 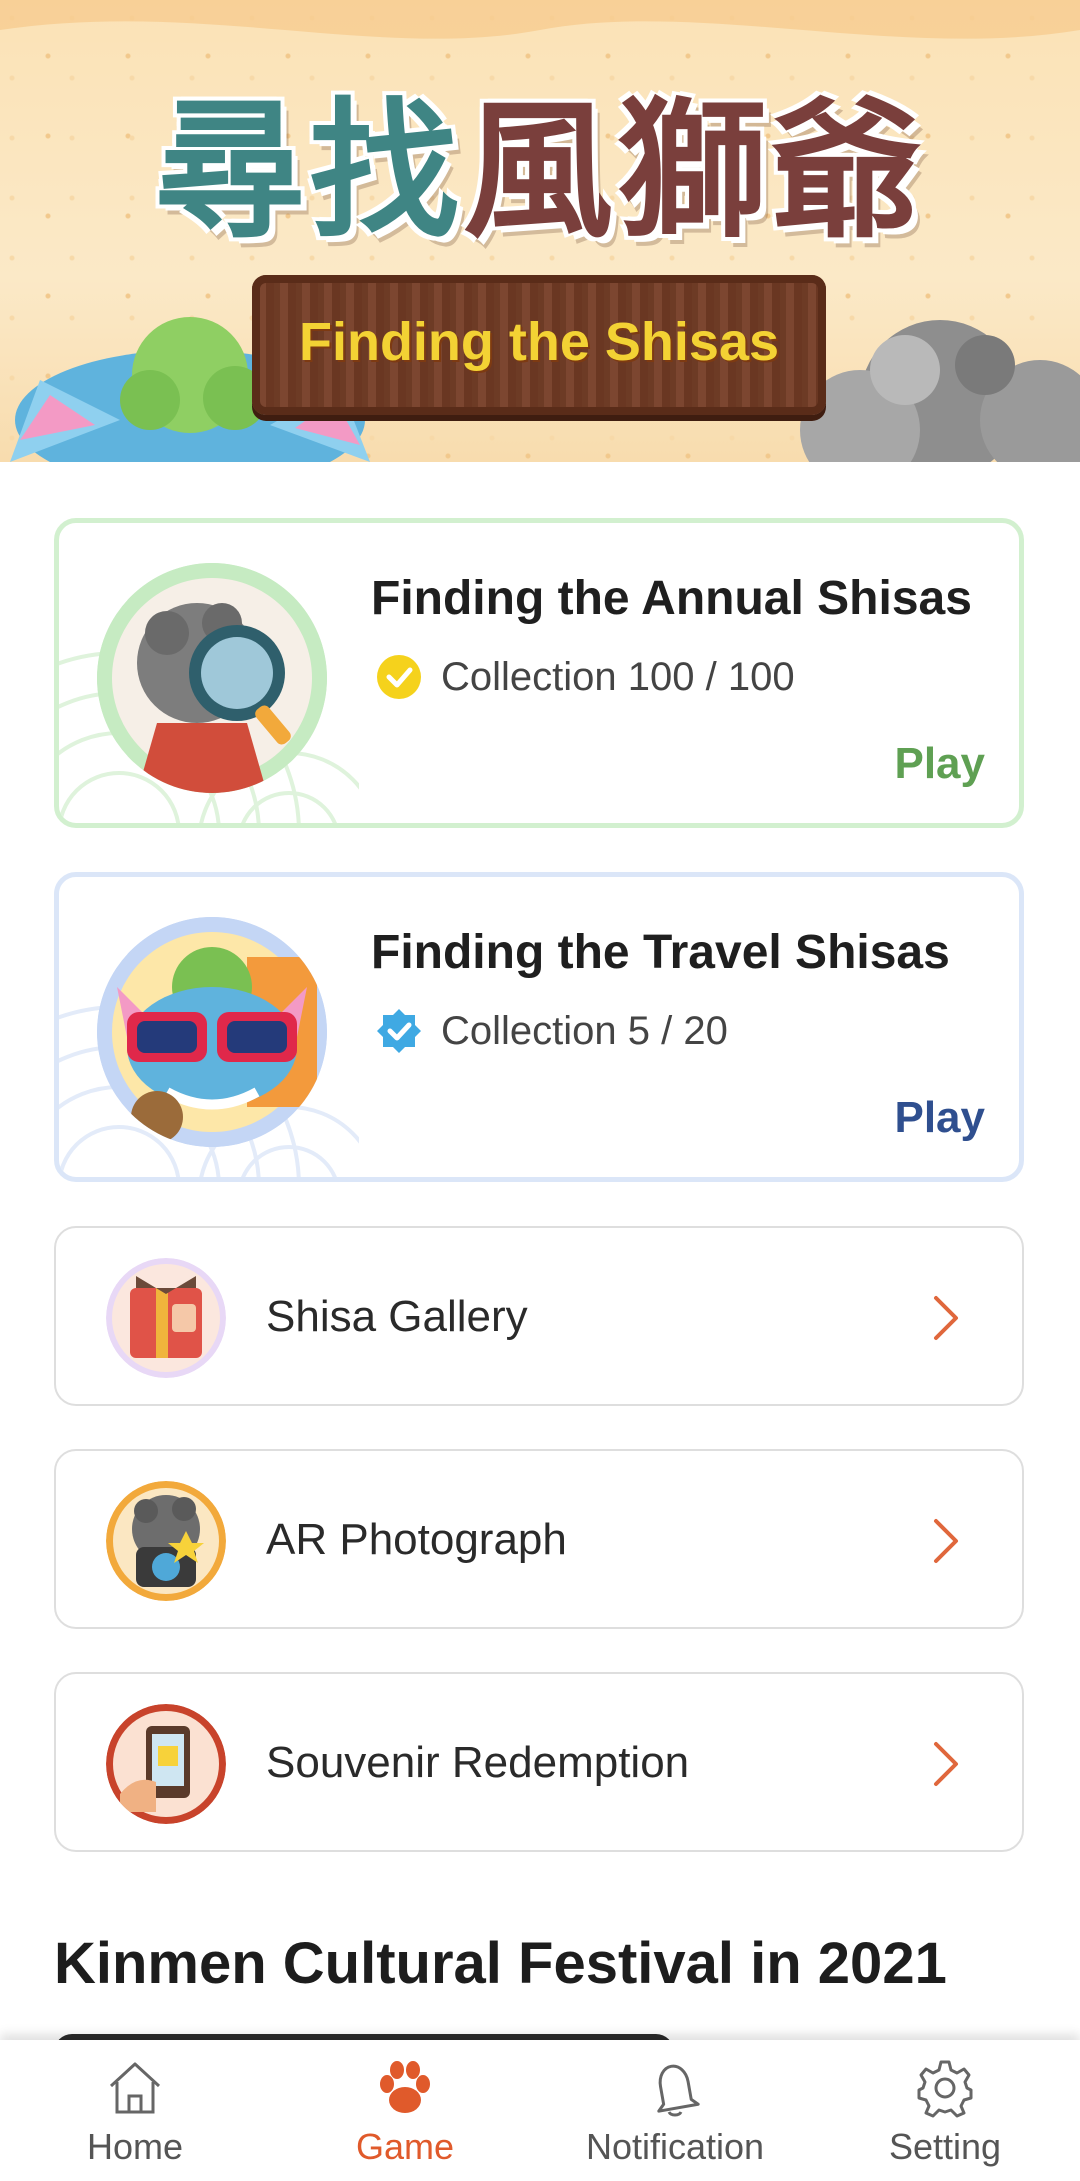 What do you see at coordinates (308, 171) in the screenshot?
I see `banner-title-part-a: 尋找` at bounding box center [308, 171].